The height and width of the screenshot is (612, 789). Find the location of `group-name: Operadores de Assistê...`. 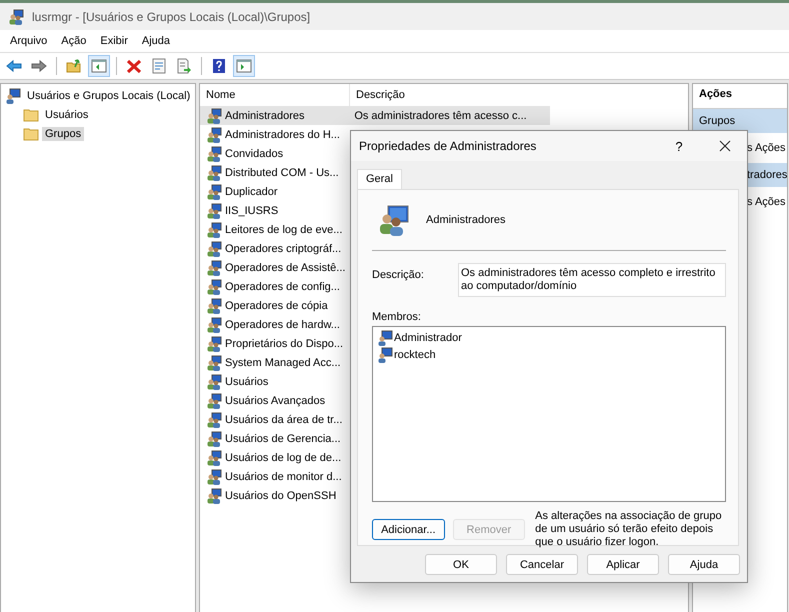

group-name: Operadores de Assistê... is located at coordinates (285, 268).